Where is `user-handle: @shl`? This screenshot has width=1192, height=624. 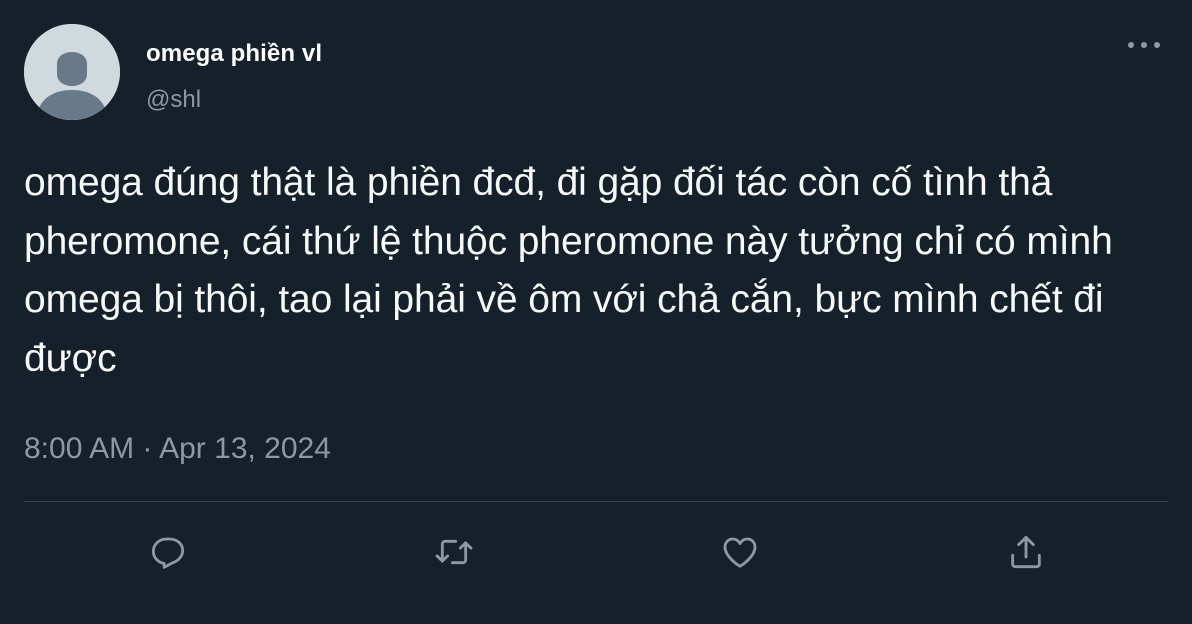
user-handle: @shl is located at coordinates (173, 100).